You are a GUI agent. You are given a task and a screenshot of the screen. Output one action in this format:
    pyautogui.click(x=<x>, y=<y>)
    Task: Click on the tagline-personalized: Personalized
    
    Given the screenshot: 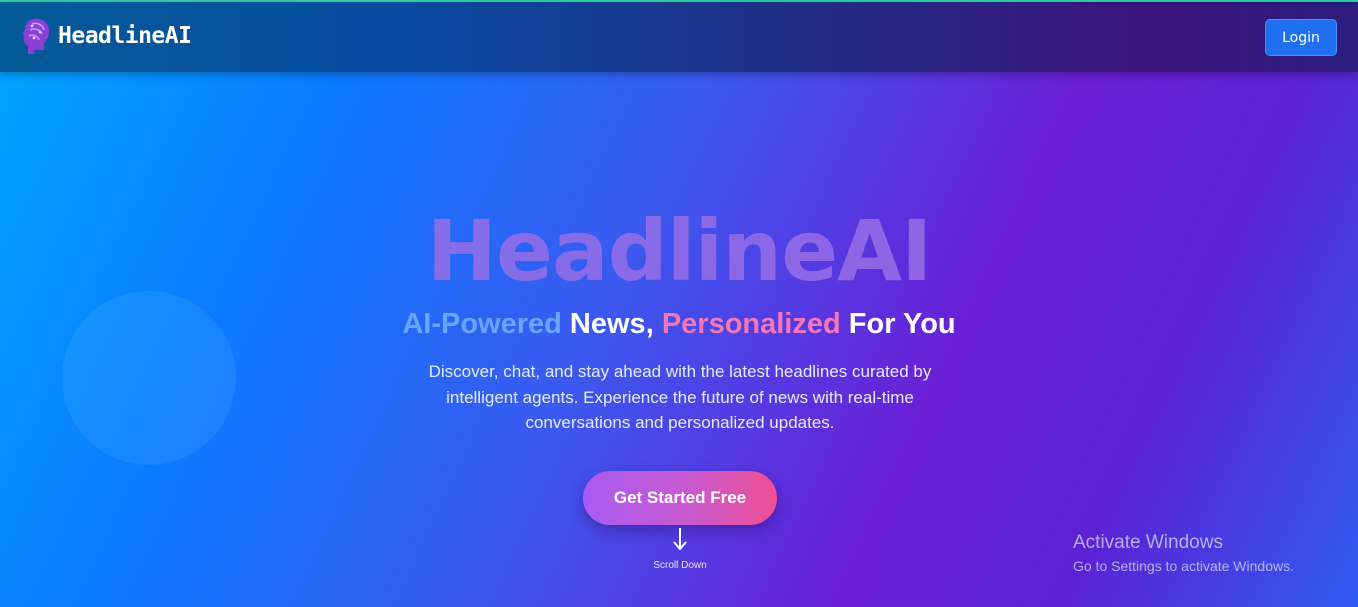 What is the action you would take?
    pyautogui.click(x=751, y=324)
    